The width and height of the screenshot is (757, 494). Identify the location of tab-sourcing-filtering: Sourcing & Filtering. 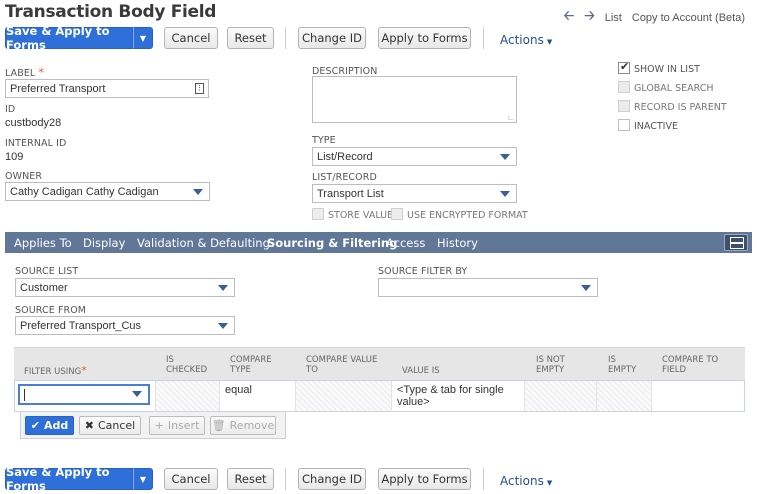
(332, 243).